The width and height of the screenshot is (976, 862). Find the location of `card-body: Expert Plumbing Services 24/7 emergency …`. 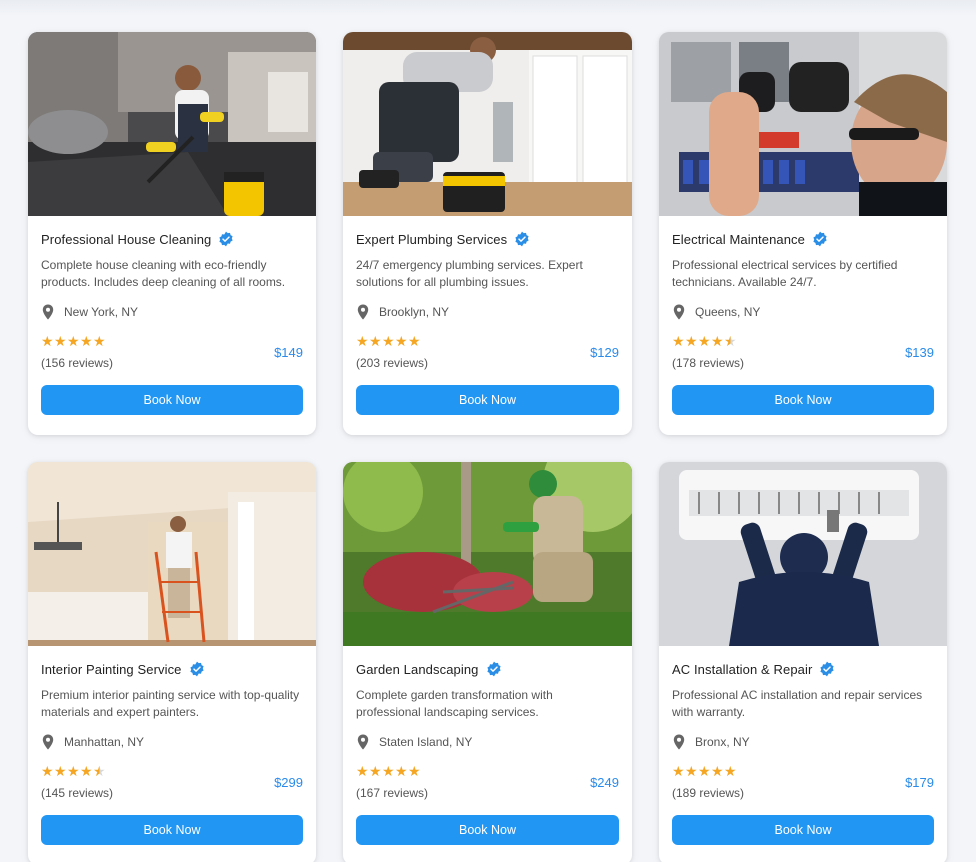

card-body: Expert Plumbing Services 24/7 emergency … is located at coordinates (487, 325).